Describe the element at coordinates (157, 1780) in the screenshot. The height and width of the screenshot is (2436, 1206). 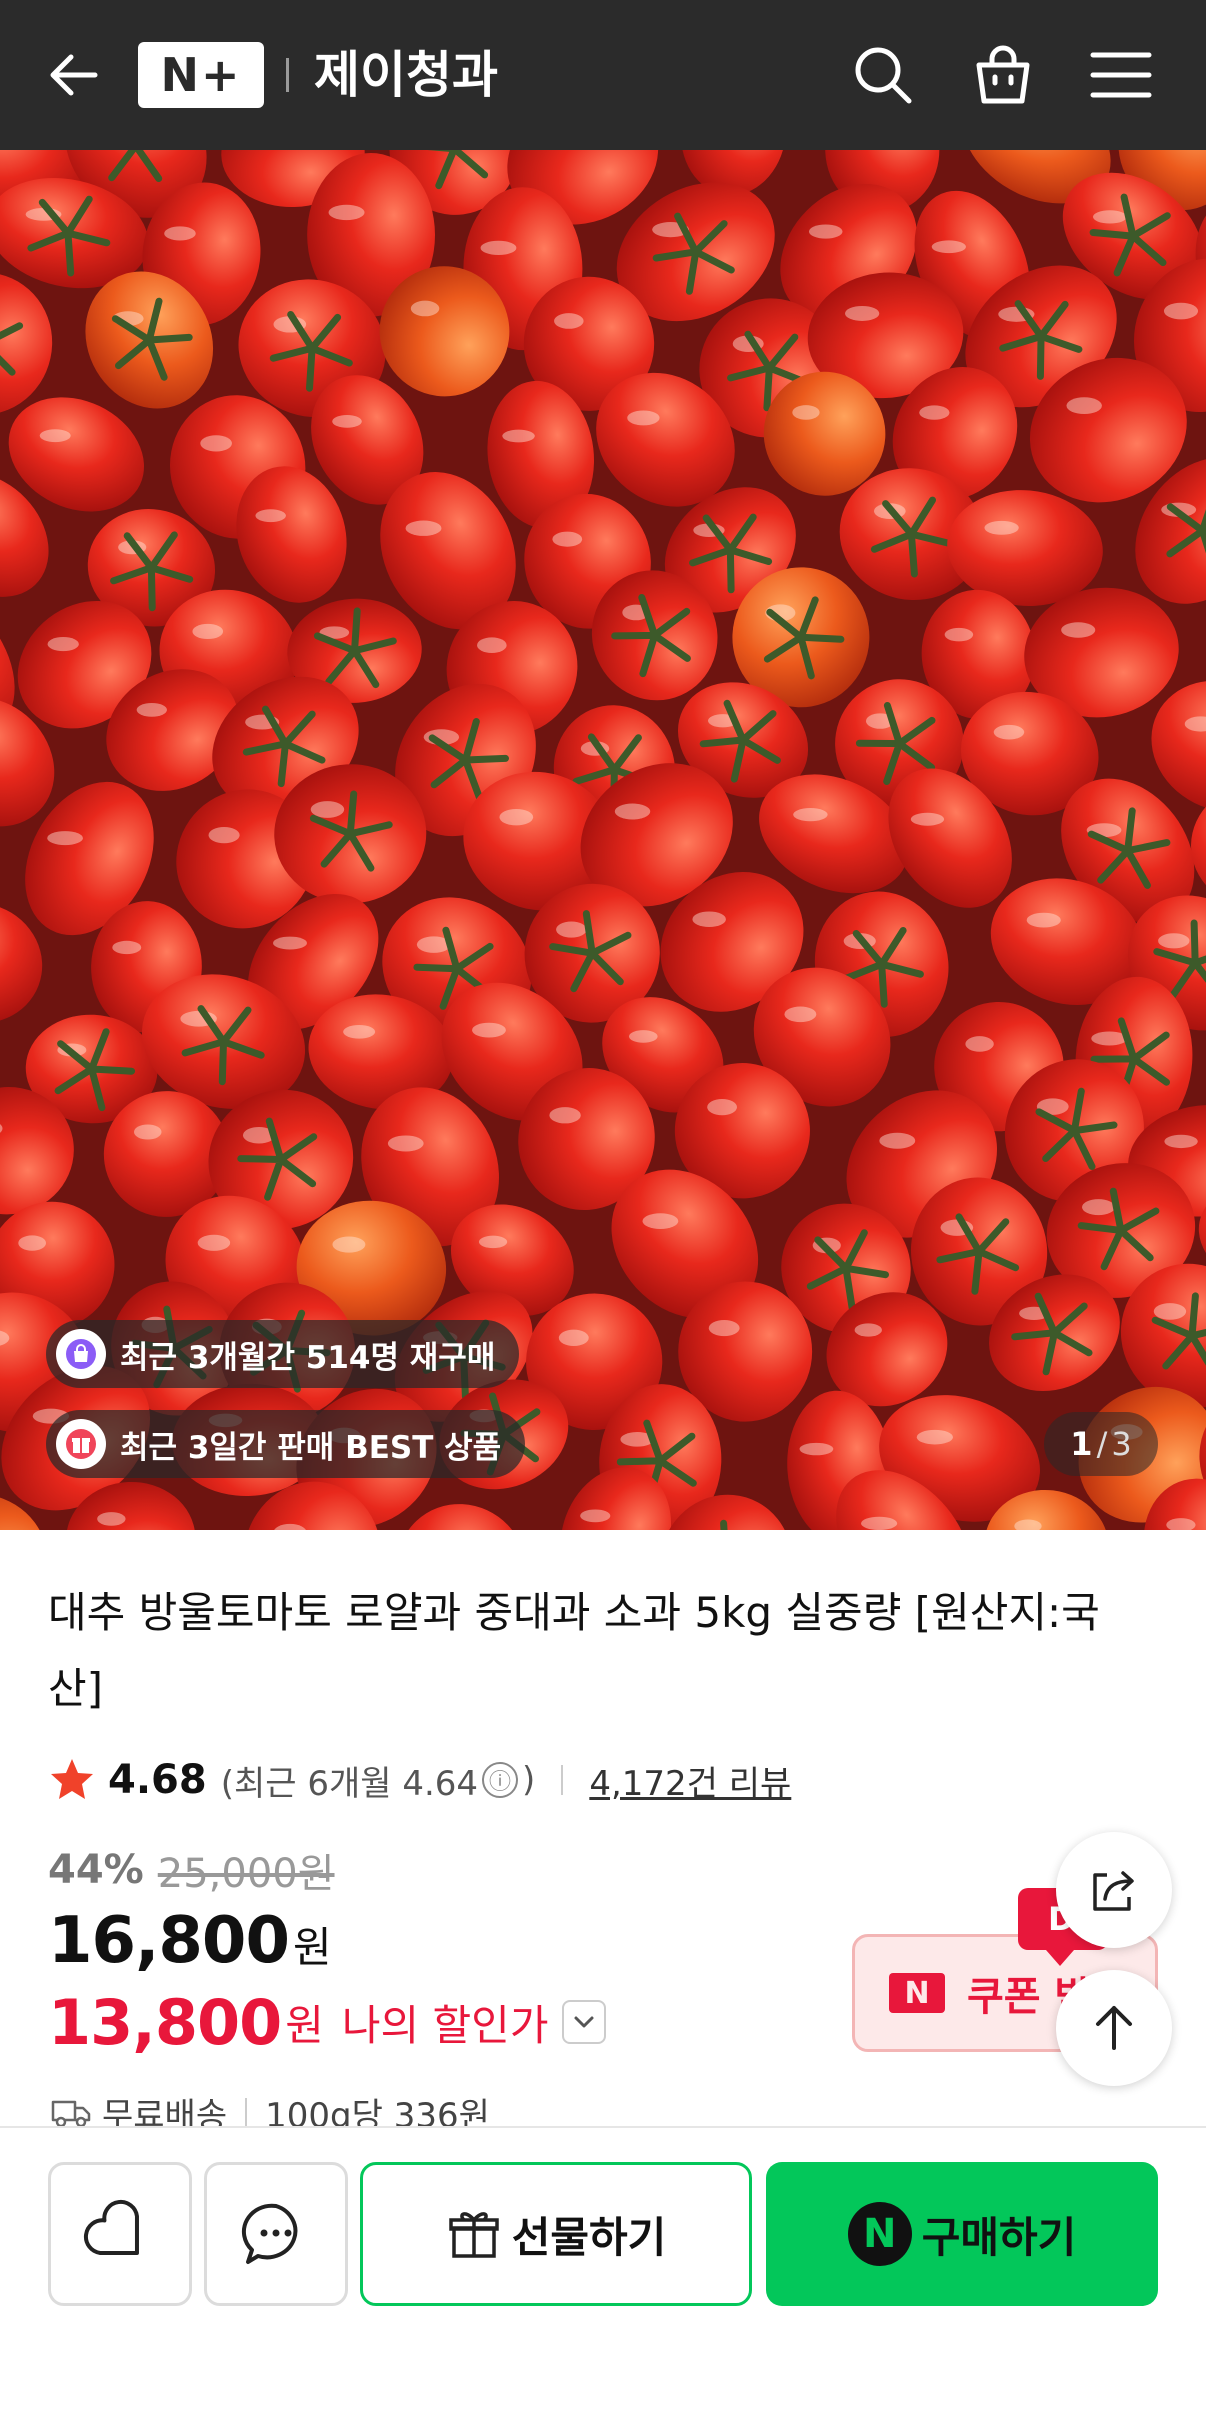
I see `rating-score: 4.68` at that location.